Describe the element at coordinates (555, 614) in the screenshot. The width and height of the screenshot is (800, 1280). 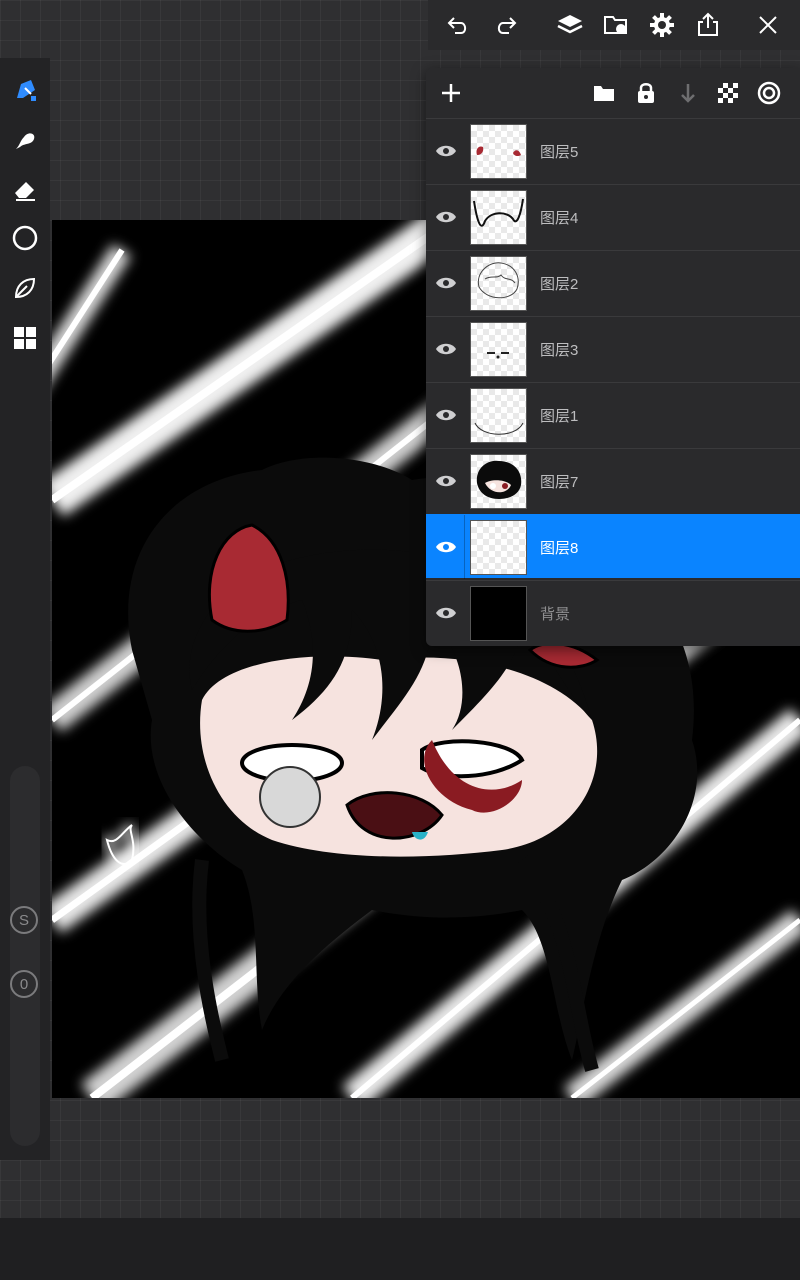
I see `layer-name: 背景` at that location.